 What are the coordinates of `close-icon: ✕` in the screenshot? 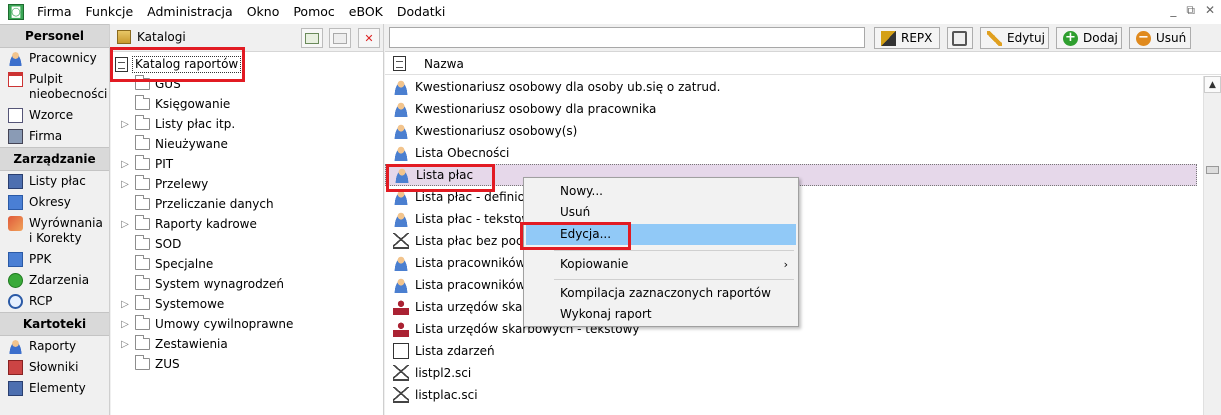 It's located at (1210, 10).